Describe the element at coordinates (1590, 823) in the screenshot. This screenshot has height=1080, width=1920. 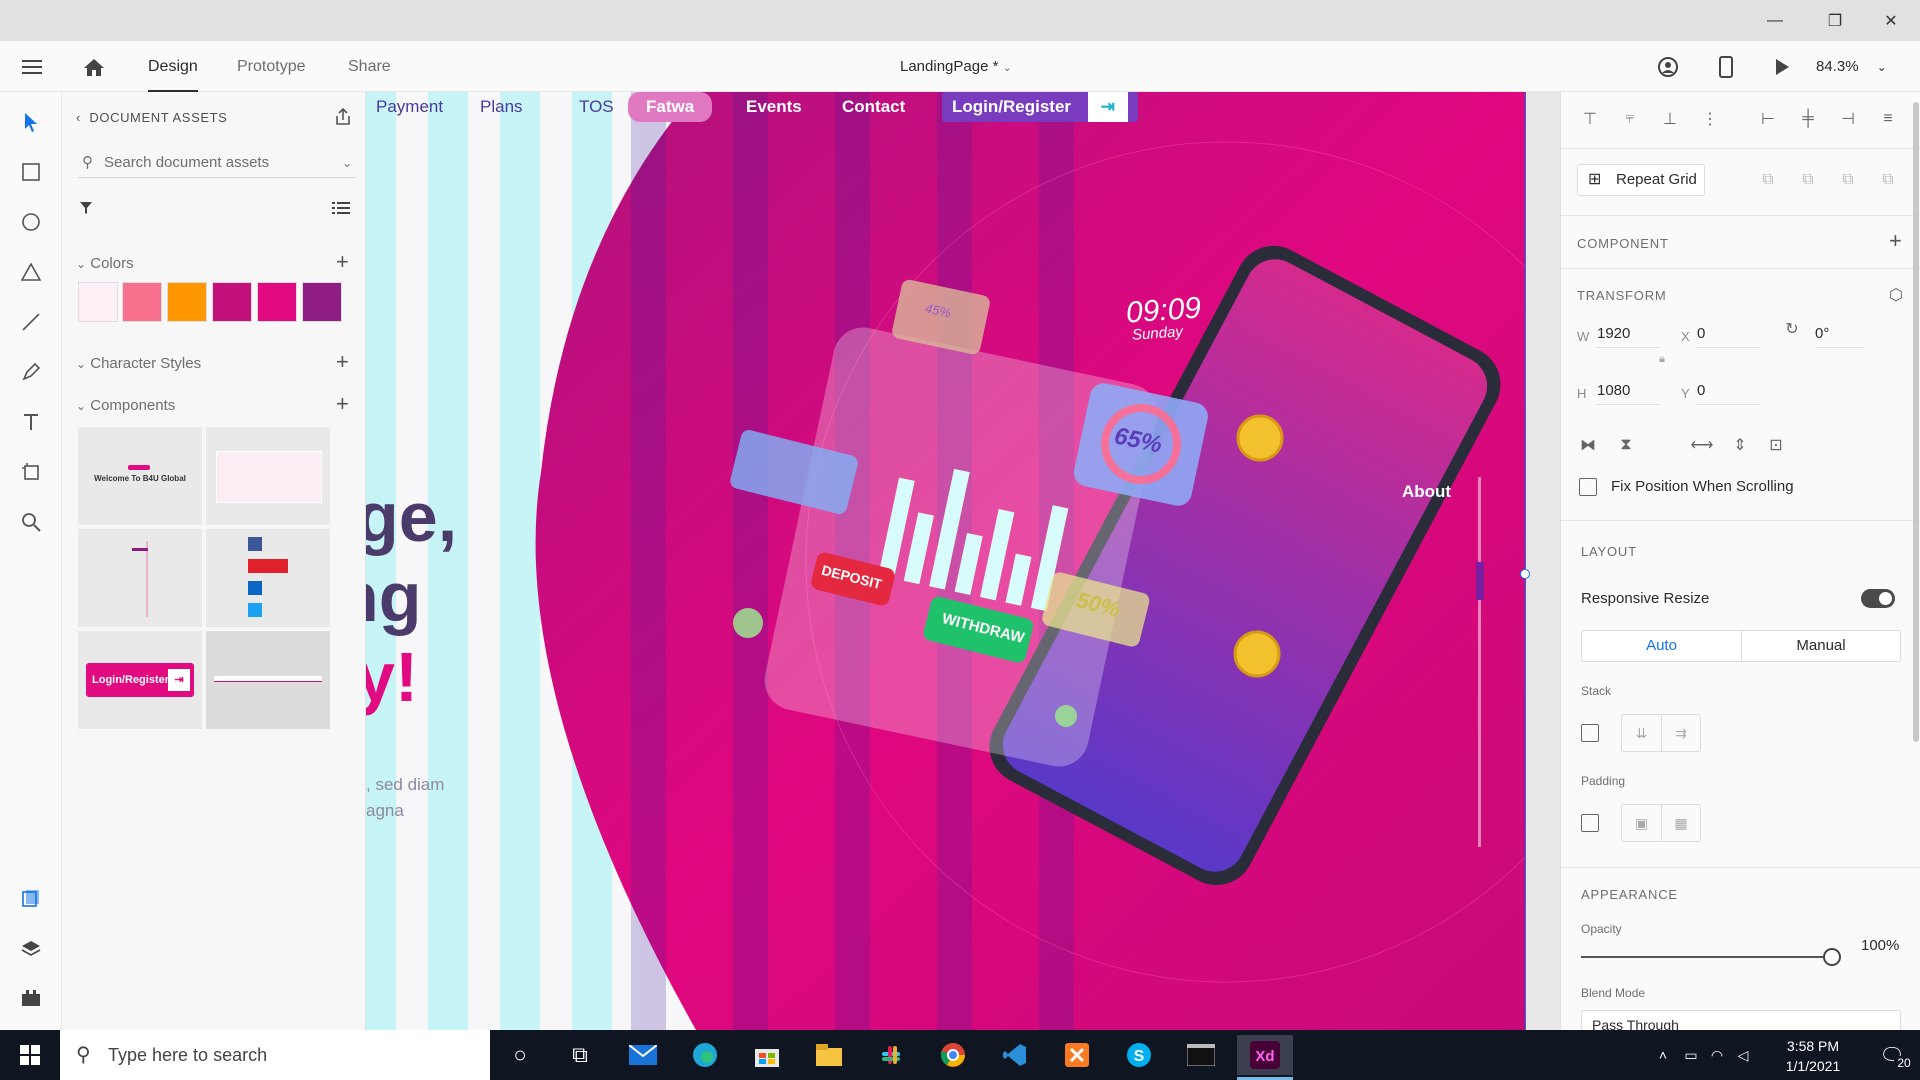
I see `padding-checkbox` at that location.